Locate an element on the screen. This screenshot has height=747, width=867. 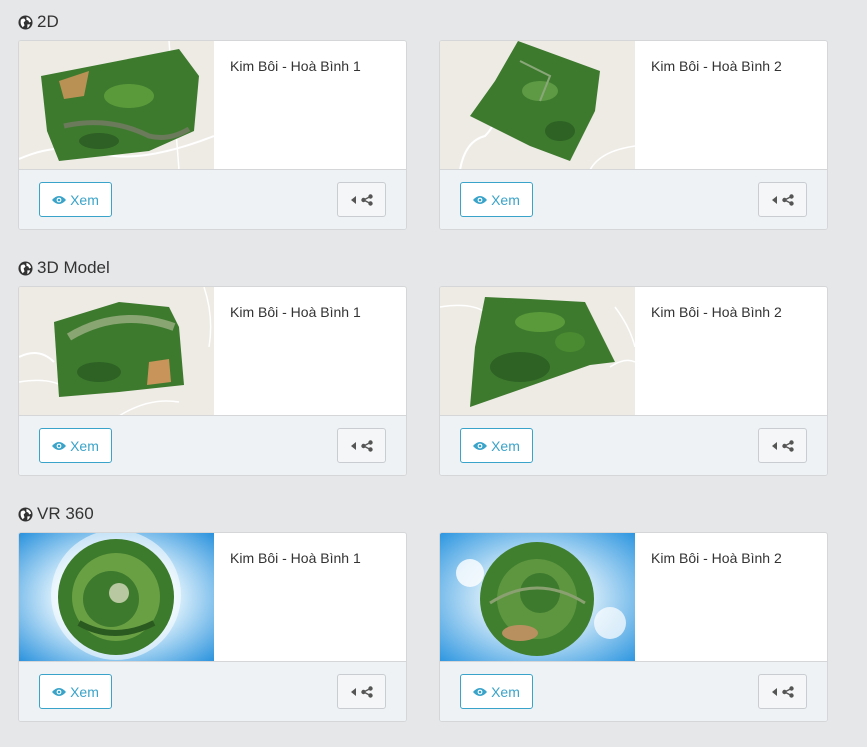
section-title-3d-model: 3D Model is located at coordinates (64, 268).